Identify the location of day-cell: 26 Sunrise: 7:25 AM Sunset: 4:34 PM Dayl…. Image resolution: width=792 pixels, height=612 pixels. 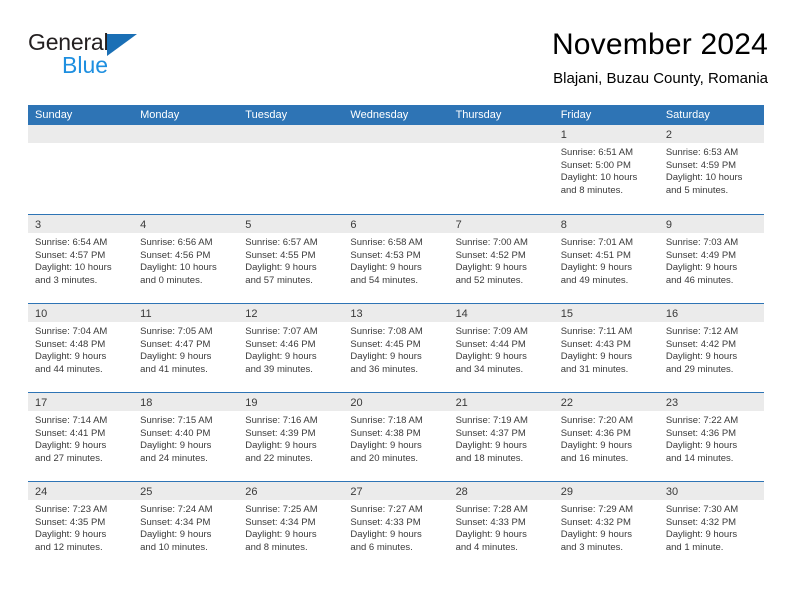
(291, 526).